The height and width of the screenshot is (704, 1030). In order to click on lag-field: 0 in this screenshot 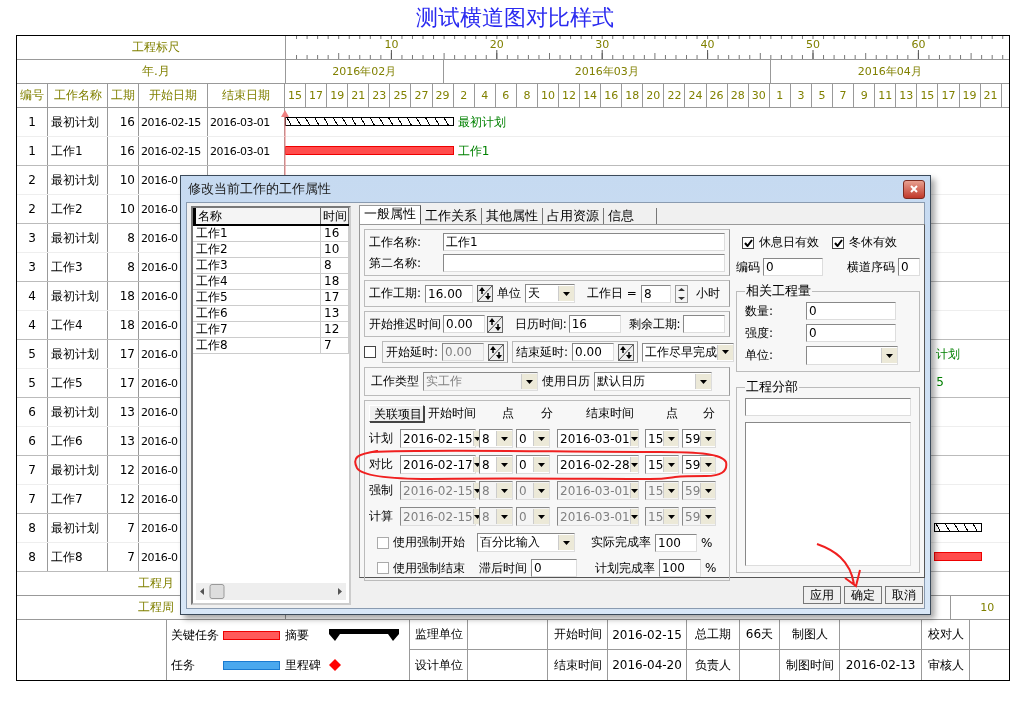, I will do `click(554, 568)`.